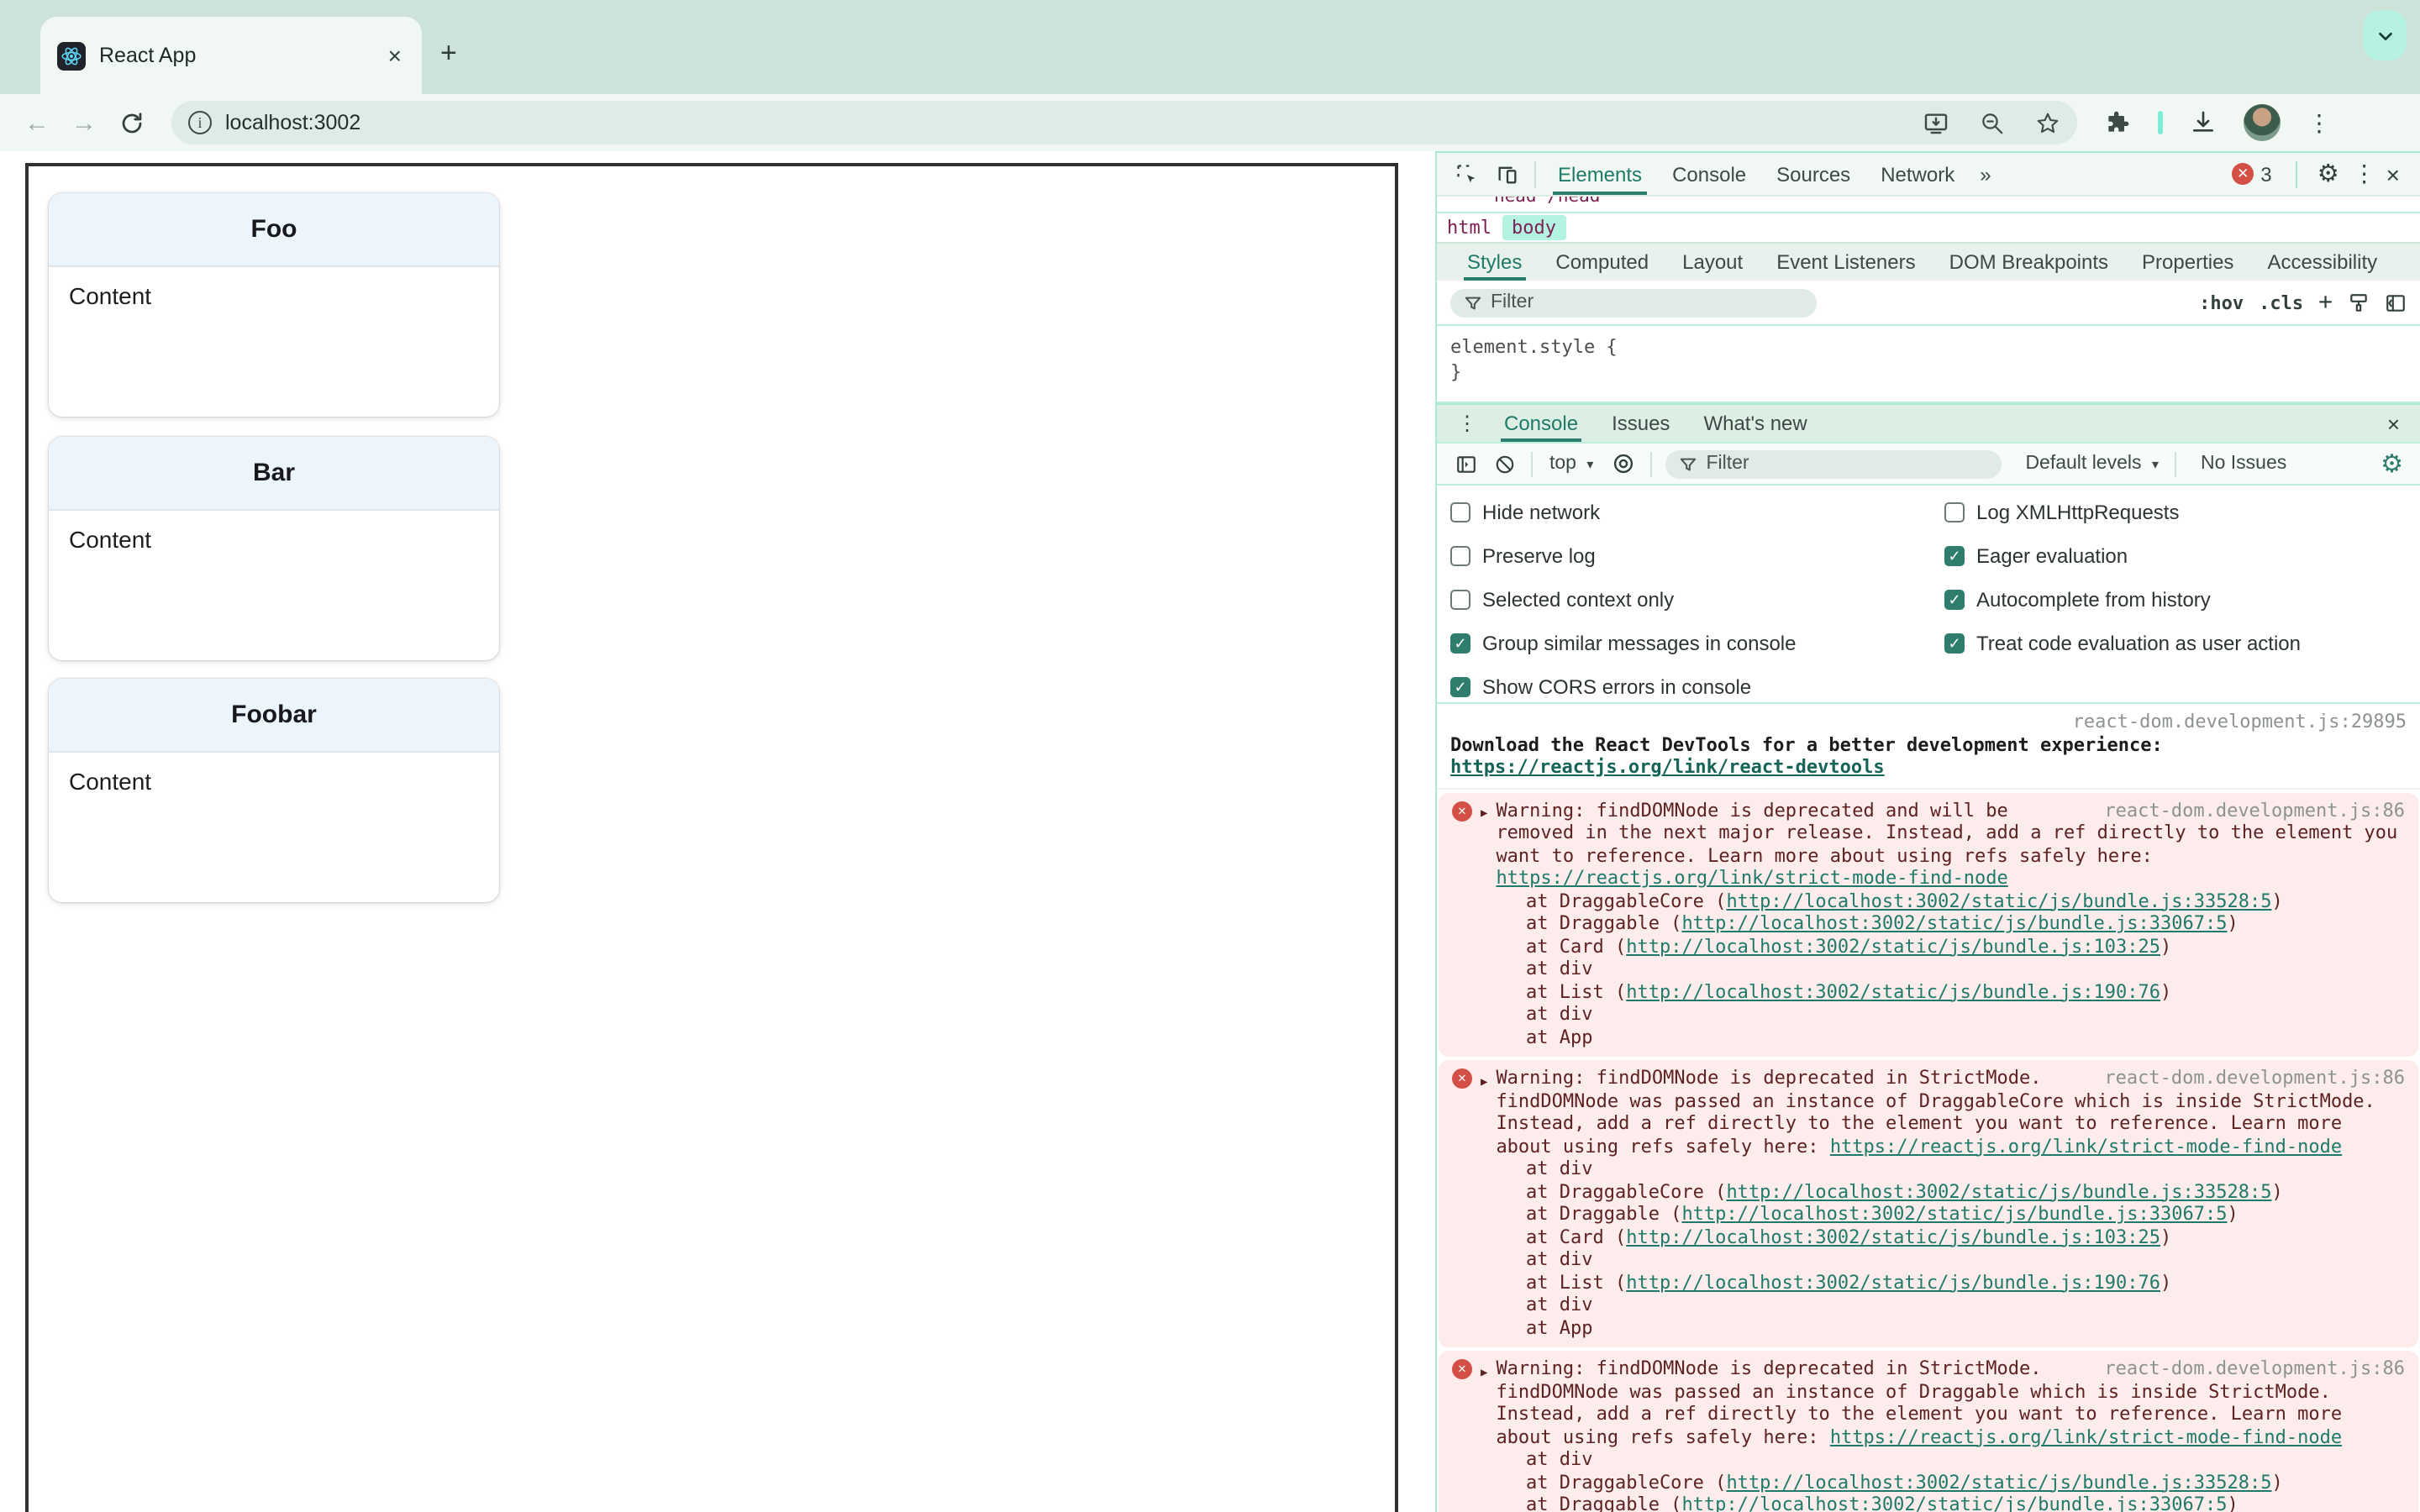 The width and height of the screenshot is (2420, 1512). What do you see at coordinates (2396, 302) in the screenshot?
I see `dock-panel-icon` at bounding box center [2396, 302].